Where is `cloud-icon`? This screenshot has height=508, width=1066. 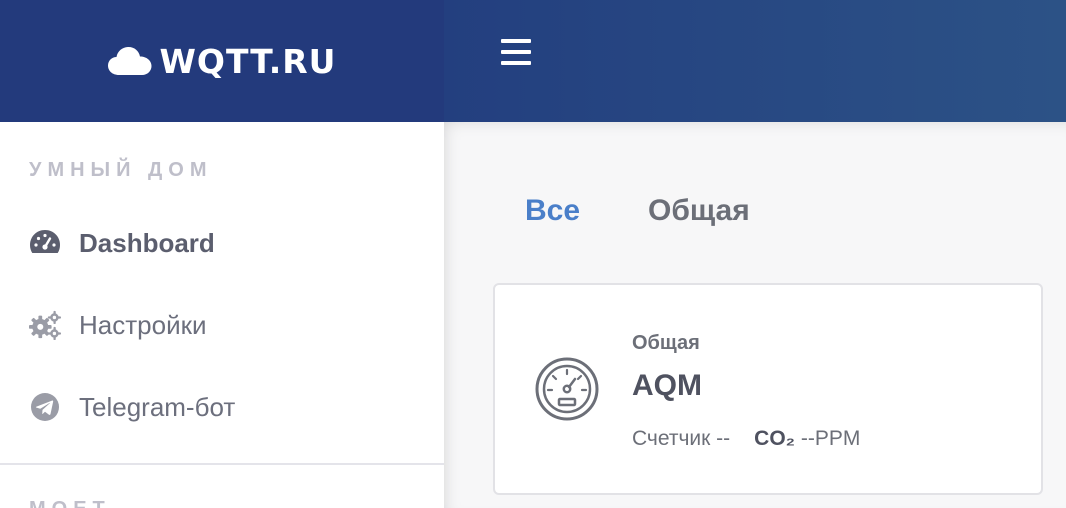 cloud-icon is located at coordinates (129, 61).